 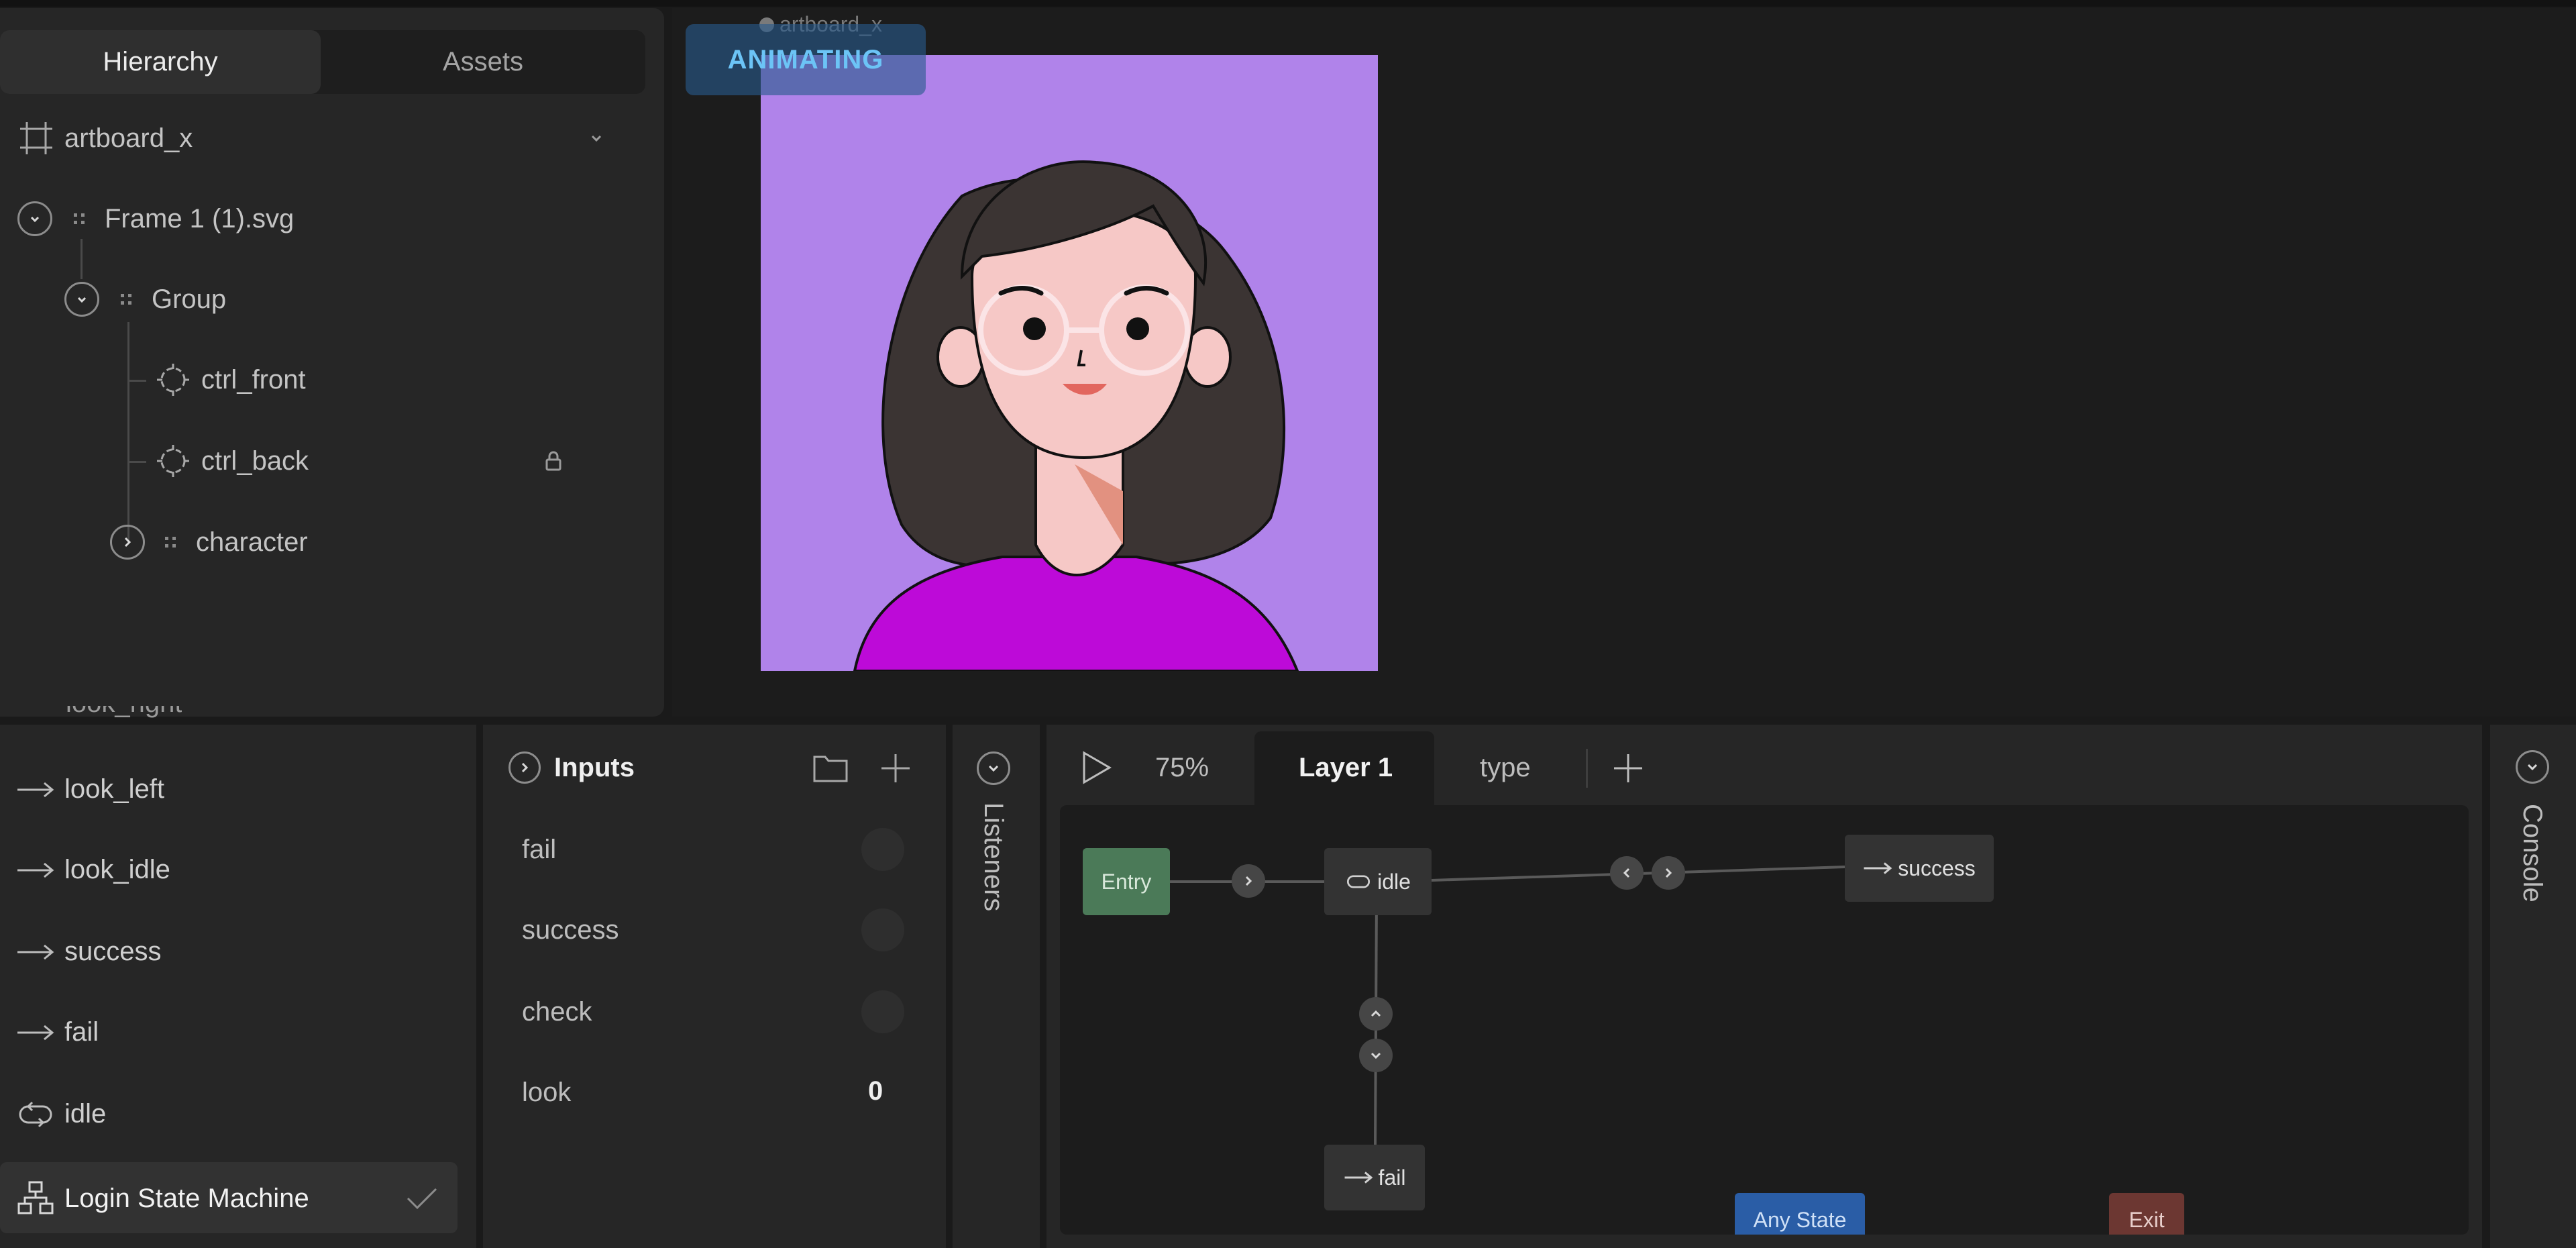 I want to click on tree-row-ctrl-back: ctrl_back, so click(x=232, y=461).